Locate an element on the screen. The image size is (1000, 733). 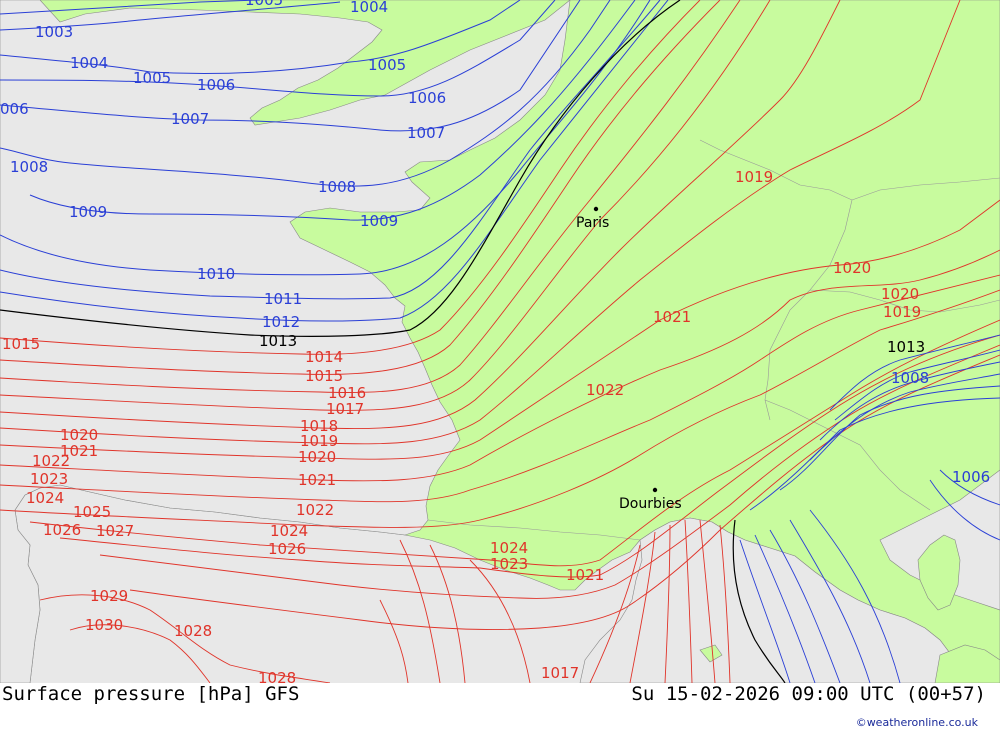
credit-link: ©weatheronline.co.uk is located at coordinates (917, 722).